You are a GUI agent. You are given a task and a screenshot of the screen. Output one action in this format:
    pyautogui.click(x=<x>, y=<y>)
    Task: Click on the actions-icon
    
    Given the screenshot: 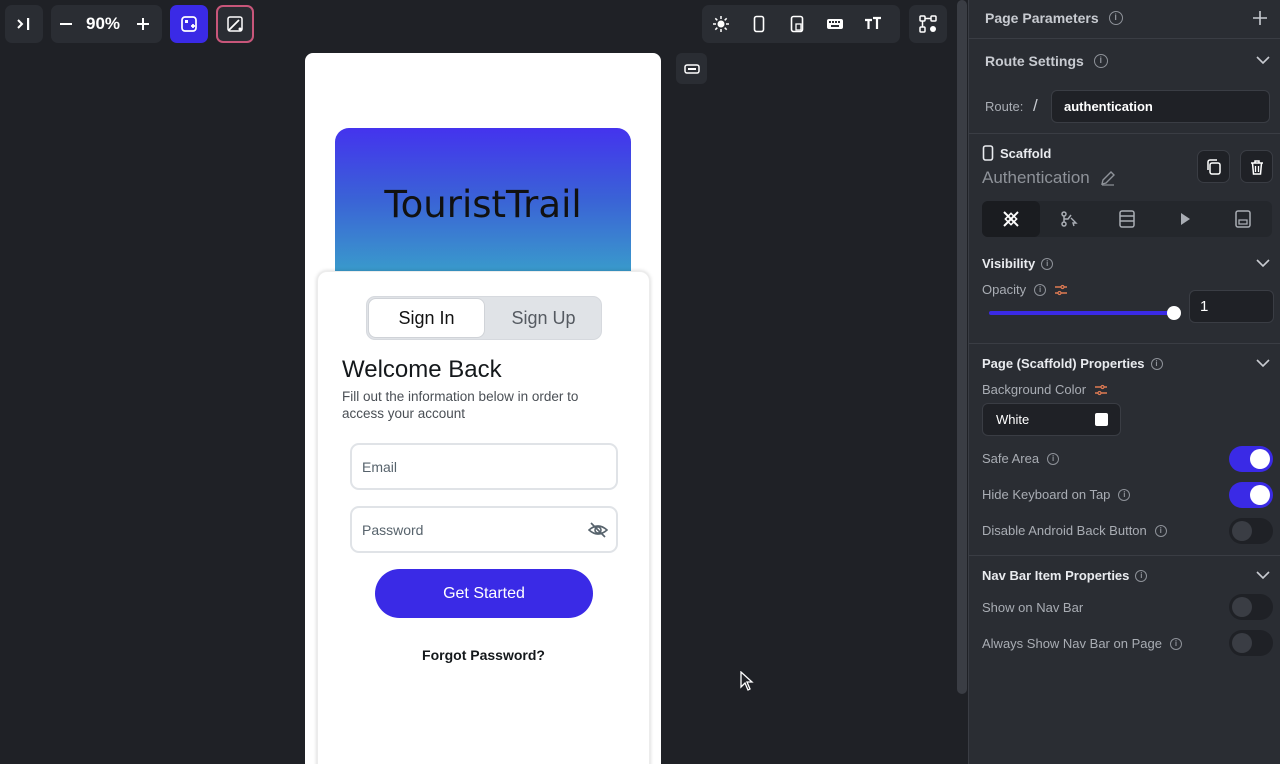 What is the action you would take?
    pyautogui.click(x=1069, y=219)
    